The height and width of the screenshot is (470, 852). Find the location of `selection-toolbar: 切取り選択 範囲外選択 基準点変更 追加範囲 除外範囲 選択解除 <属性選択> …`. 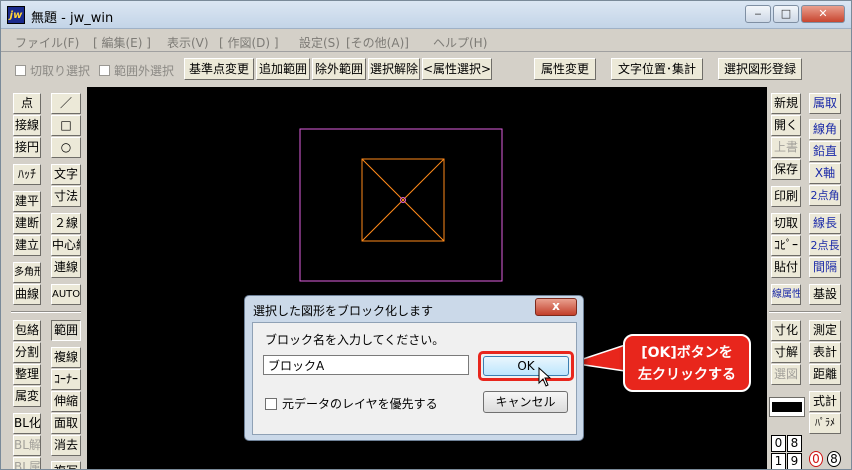

selection-toolbar: 切取り選択 範囲外選択 基準点変更 追加範囲 除外範囲 選択解除 <属性選択> … is located at coordinates (426, 69).